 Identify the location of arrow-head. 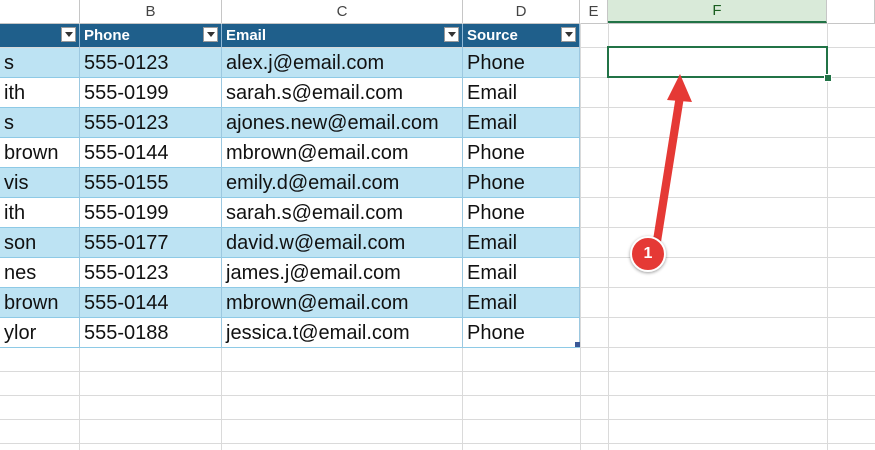
(679, 88).